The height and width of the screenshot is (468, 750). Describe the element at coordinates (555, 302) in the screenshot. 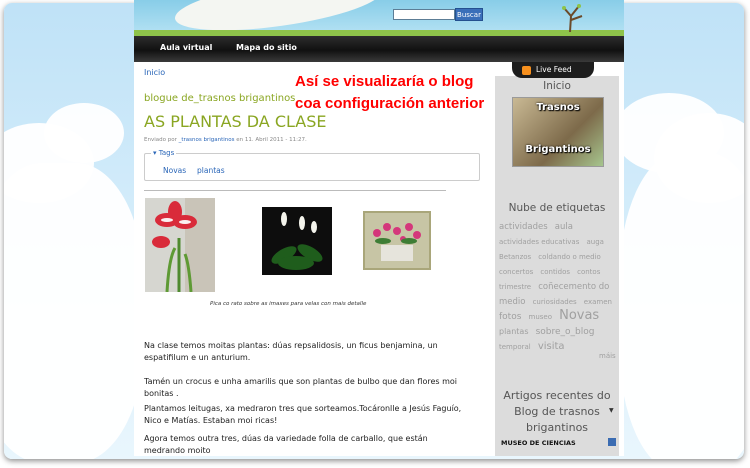

I see `tag-cloud-link: curiosidades` at that location.